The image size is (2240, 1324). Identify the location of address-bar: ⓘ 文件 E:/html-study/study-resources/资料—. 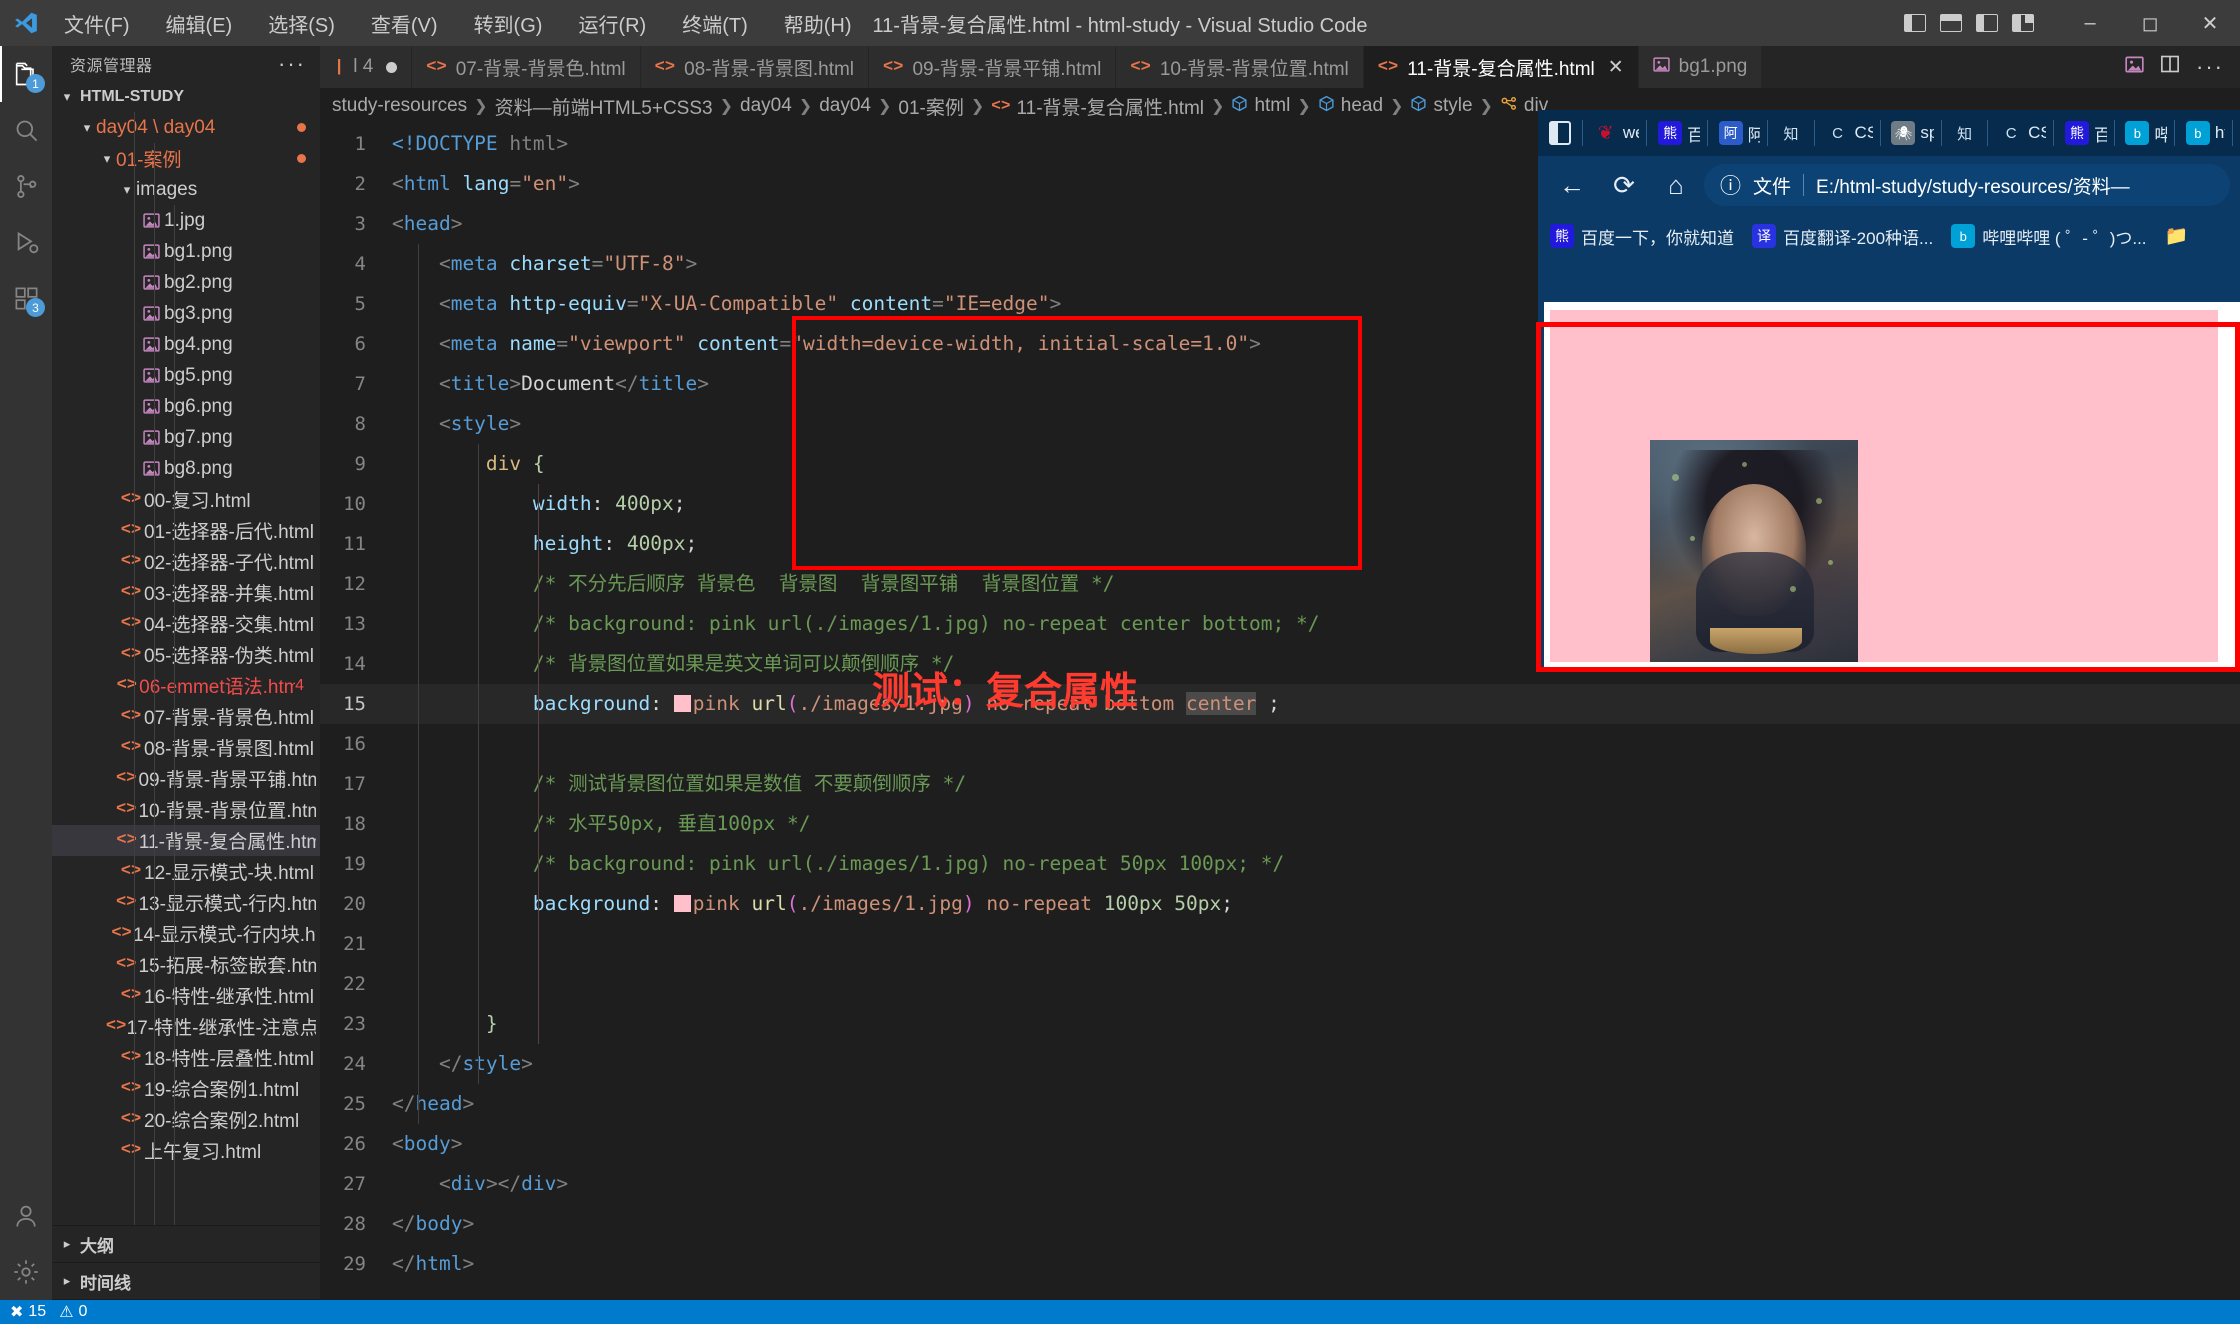
(1967, 185).